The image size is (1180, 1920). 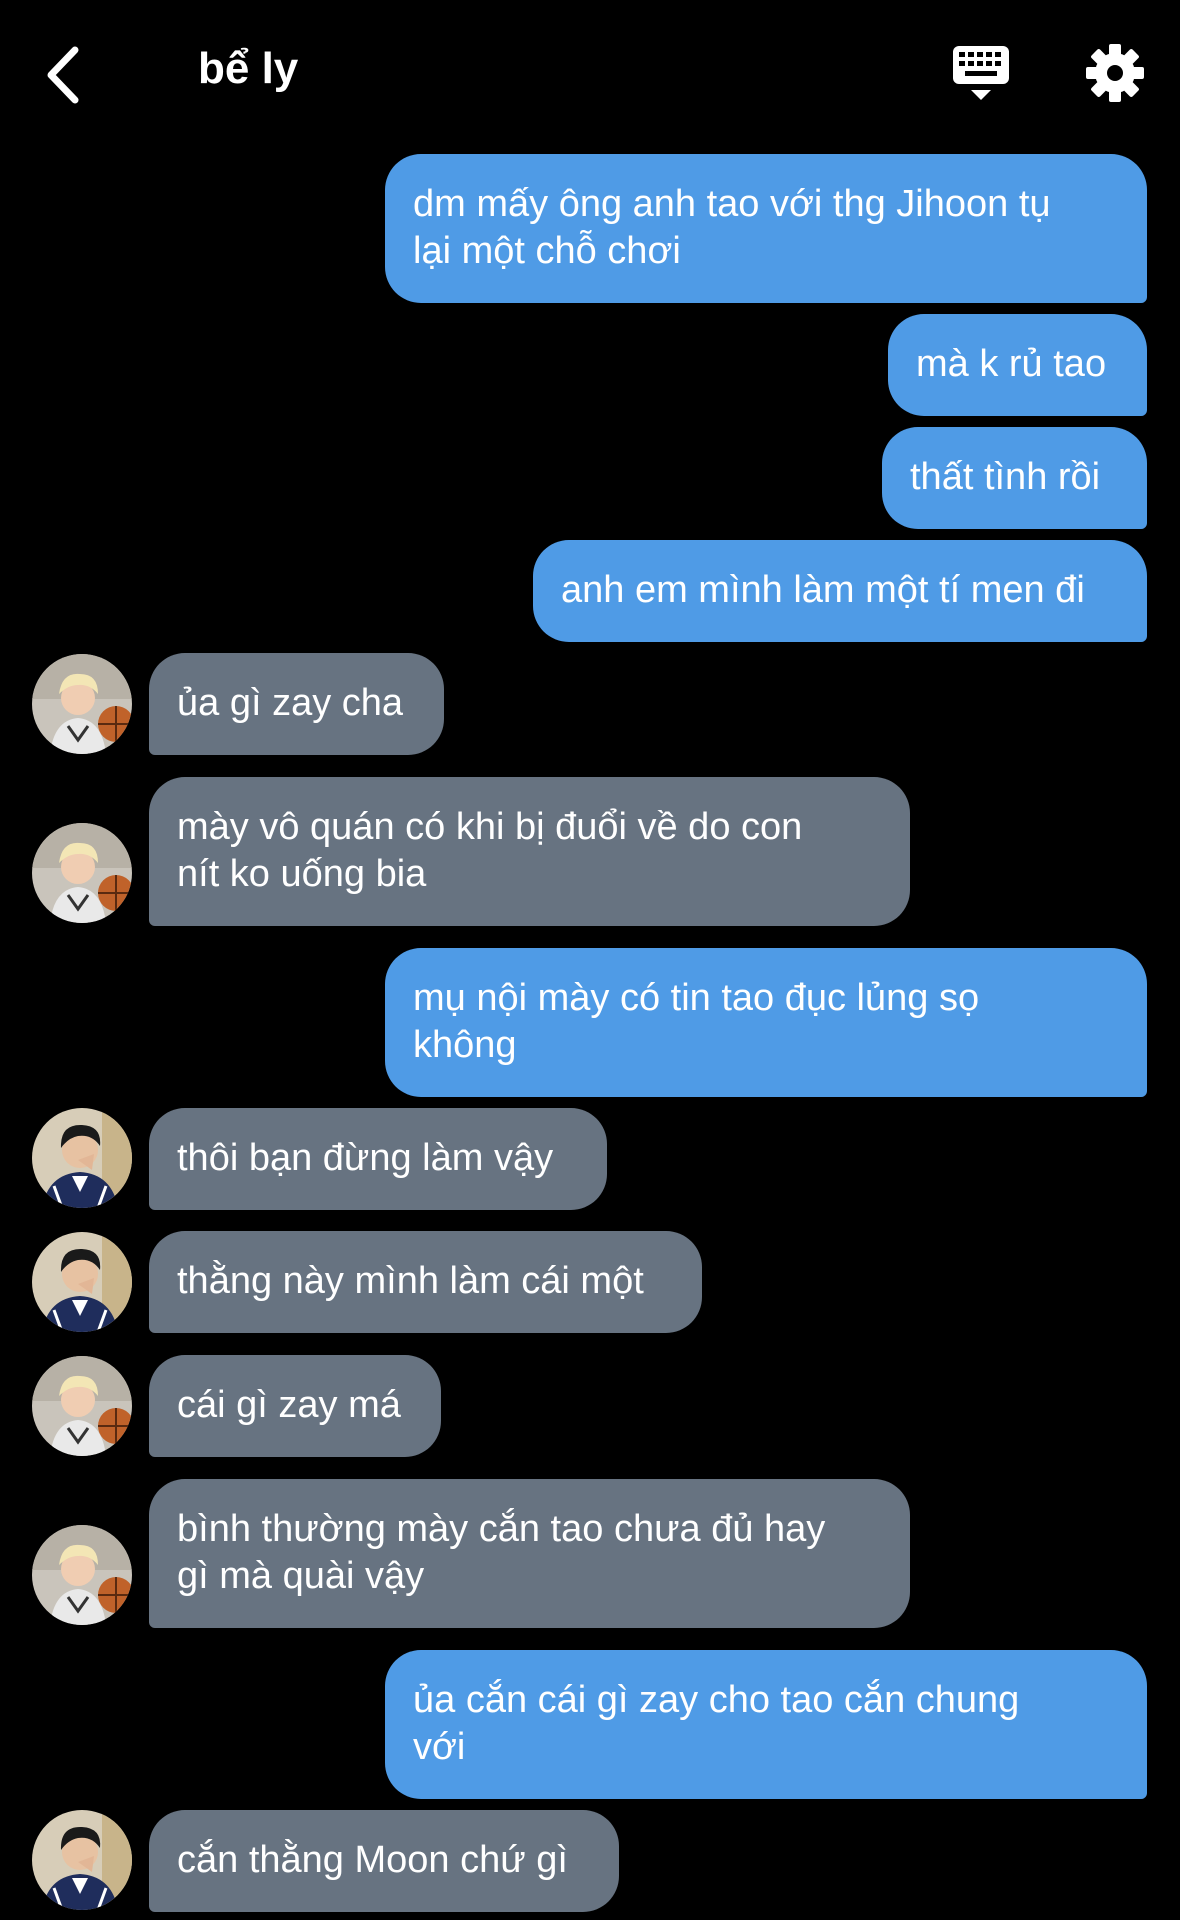 I want to click on sent-message-bubble: mụ nội mày có tin tao đục lủng sọ không, so click(x=766, y=1022).